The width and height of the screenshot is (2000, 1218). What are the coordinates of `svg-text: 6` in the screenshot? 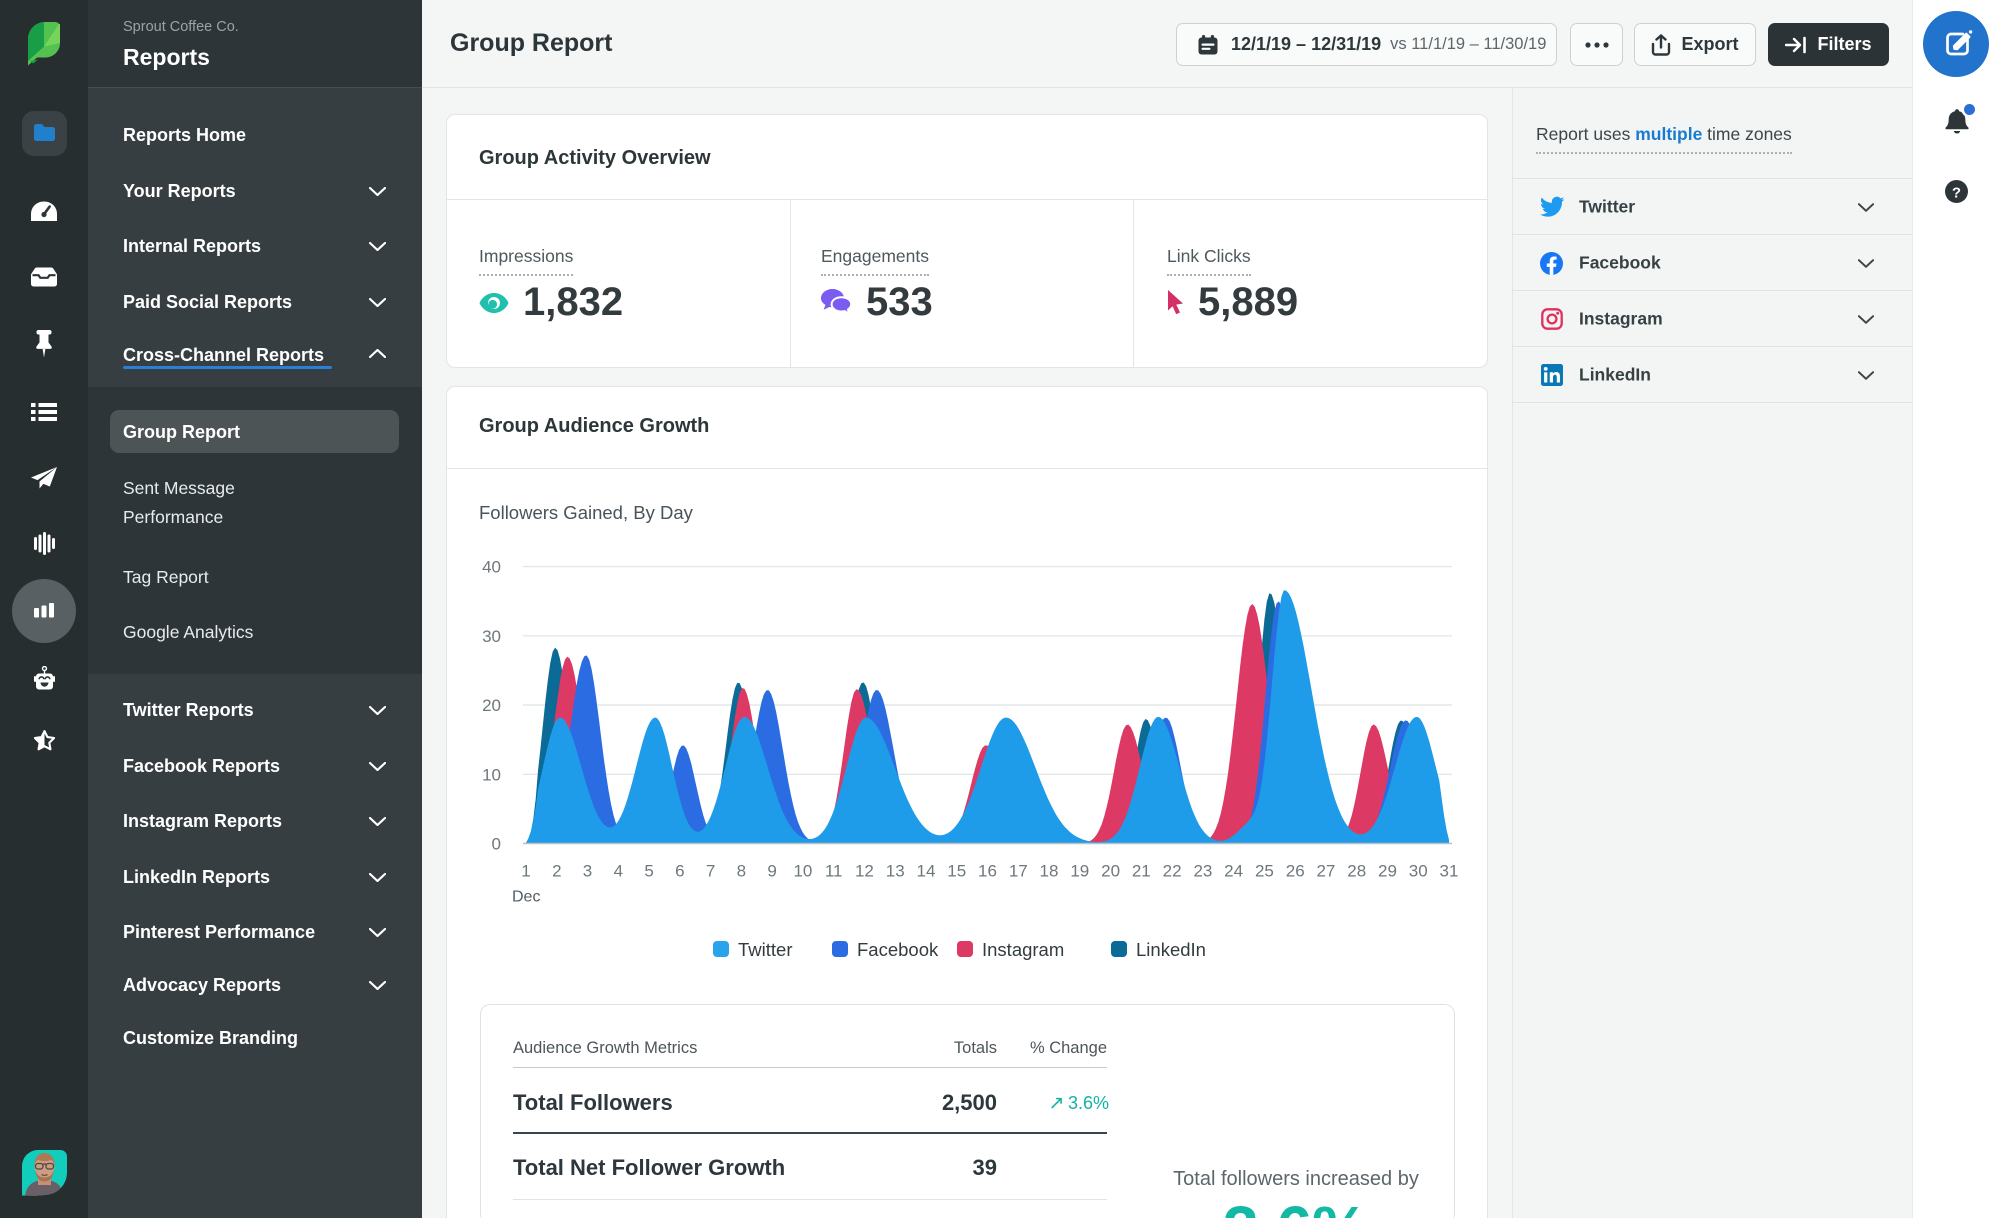 It's located at (679, 871).